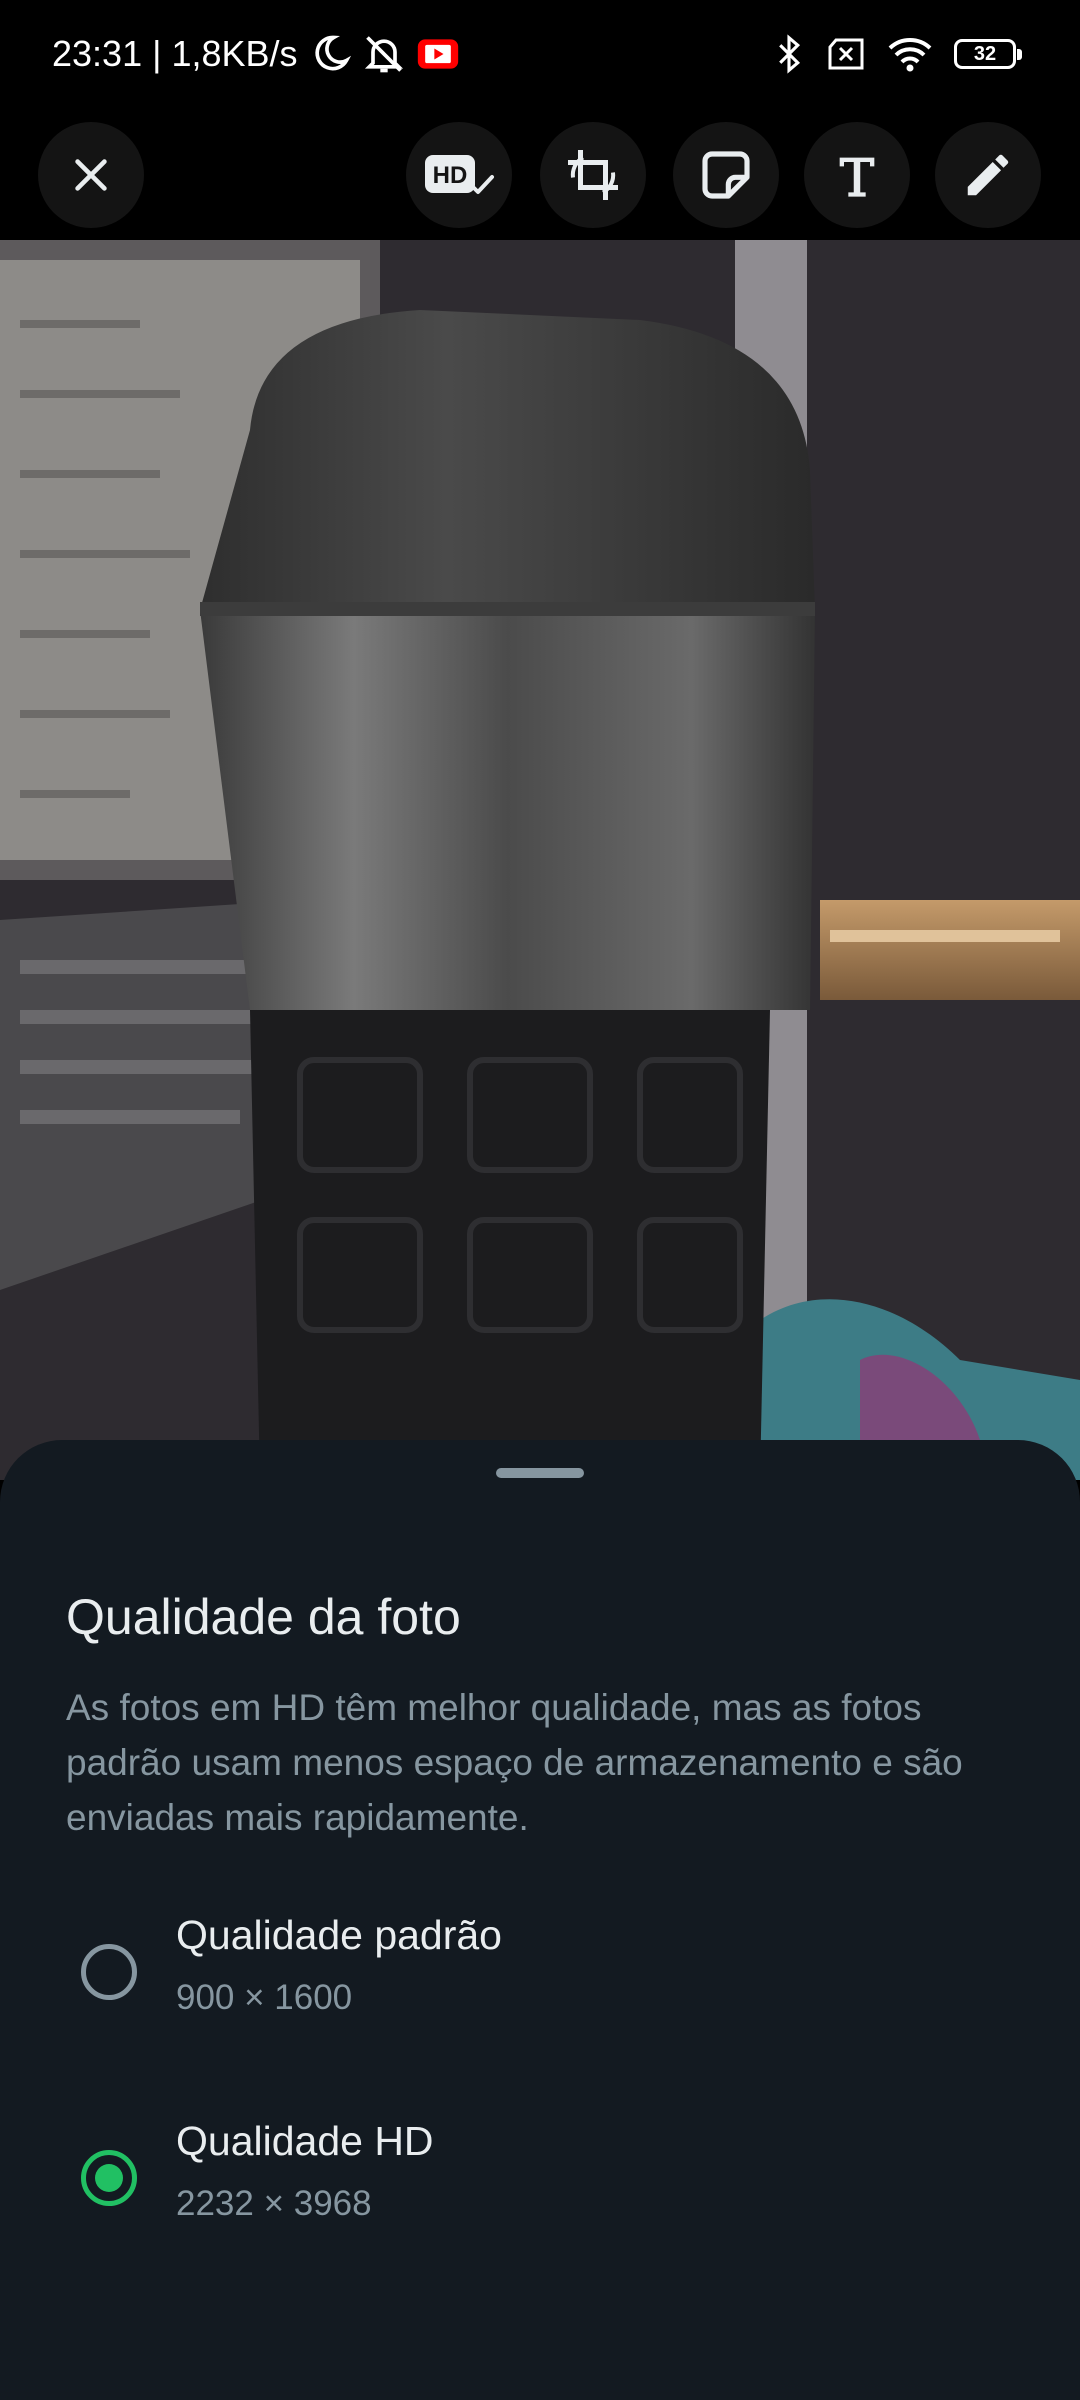 This screenshot has height=2400, width=1080. Describe the element at coordinates (846, 54) in the screenshot. I see `no-sim-icon` at that location.